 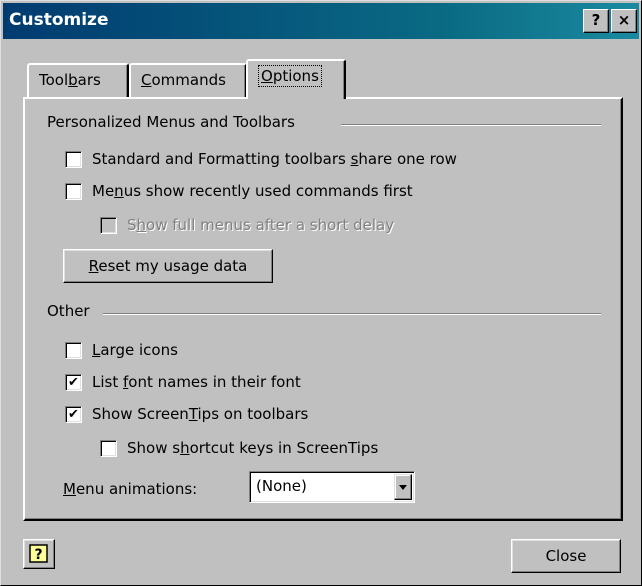 I want to click on option-label: Menus show recently used commands first, so click(x=252, y=191).